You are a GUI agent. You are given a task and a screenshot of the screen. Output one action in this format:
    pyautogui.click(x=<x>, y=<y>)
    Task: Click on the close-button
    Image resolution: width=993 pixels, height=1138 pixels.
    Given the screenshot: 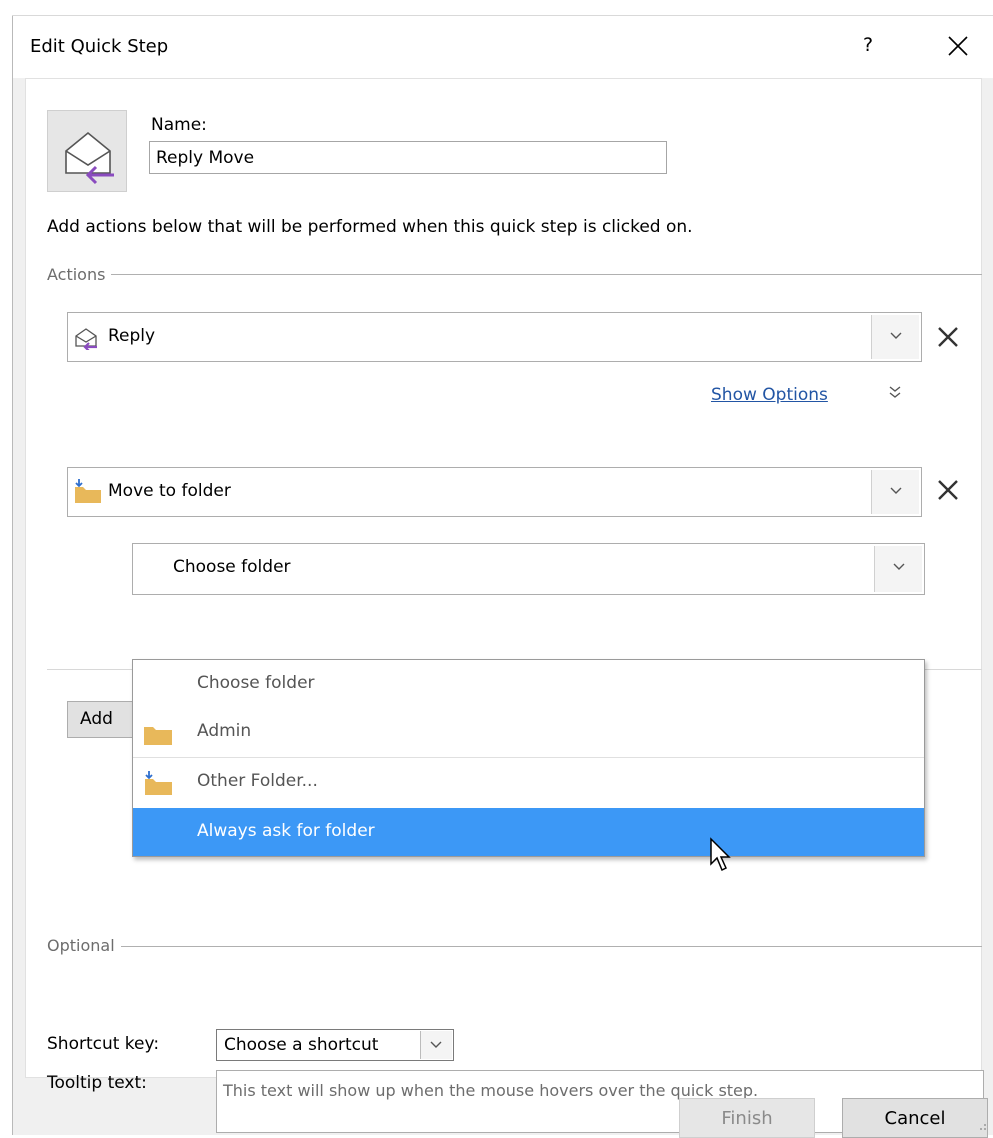 What is the action you would take?
    pyautogui.click(x=958, y=47)
    